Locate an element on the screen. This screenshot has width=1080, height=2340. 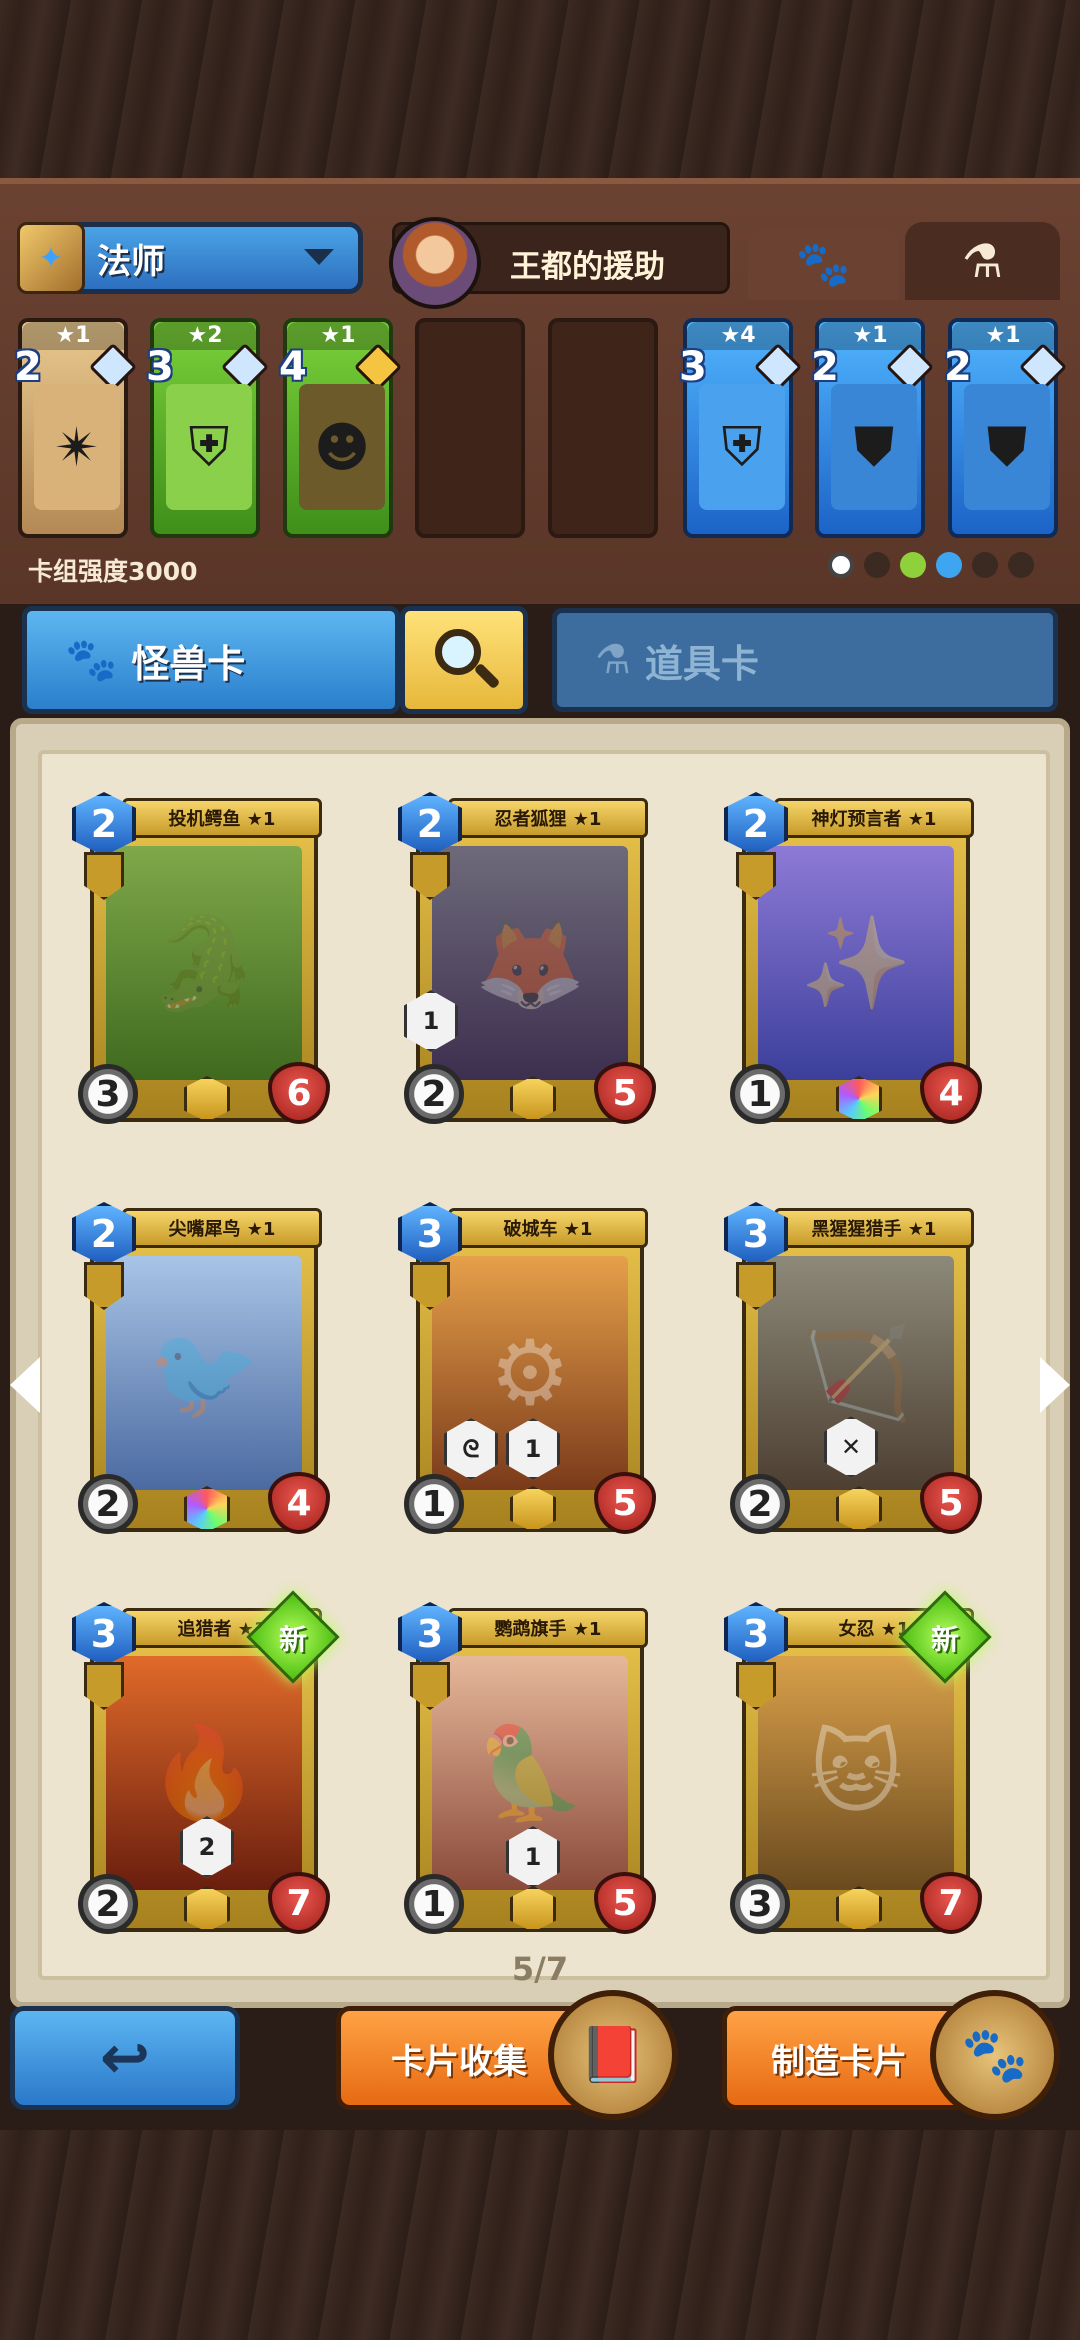
tab-monster-cards: 🐾 怪兽卡 is located at coordinates (211, 660).